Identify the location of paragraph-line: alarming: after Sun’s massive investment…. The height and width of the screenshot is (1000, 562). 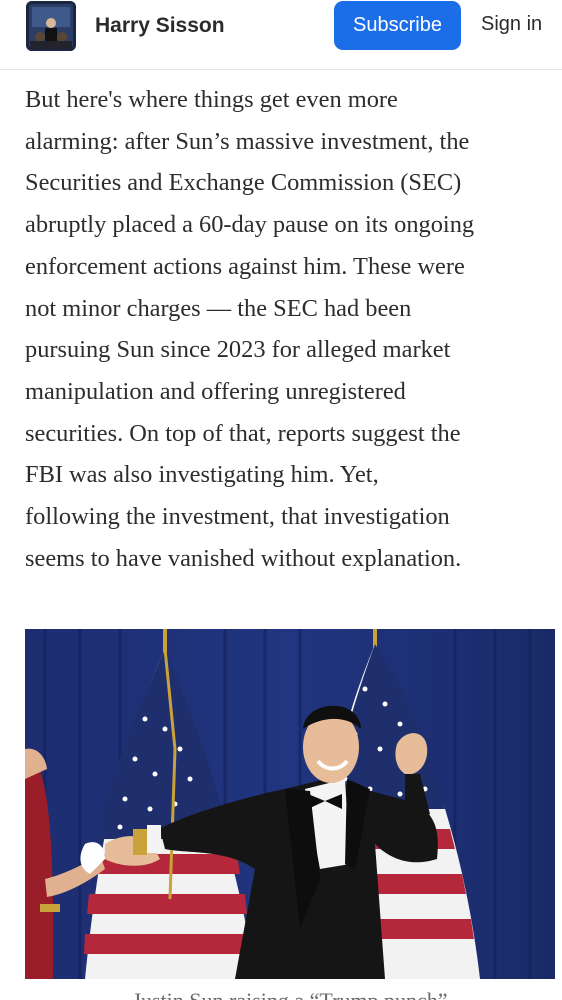
(247, 141).